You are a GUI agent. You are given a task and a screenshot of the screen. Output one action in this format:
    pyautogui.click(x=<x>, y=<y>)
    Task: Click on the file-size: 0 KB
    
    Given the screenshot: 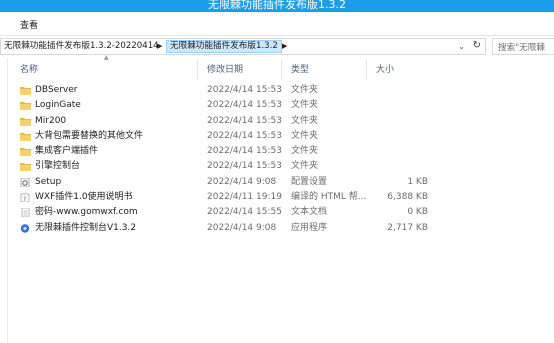 What is the action you would take?
    pyautogui.click(x=417, y=212)
    